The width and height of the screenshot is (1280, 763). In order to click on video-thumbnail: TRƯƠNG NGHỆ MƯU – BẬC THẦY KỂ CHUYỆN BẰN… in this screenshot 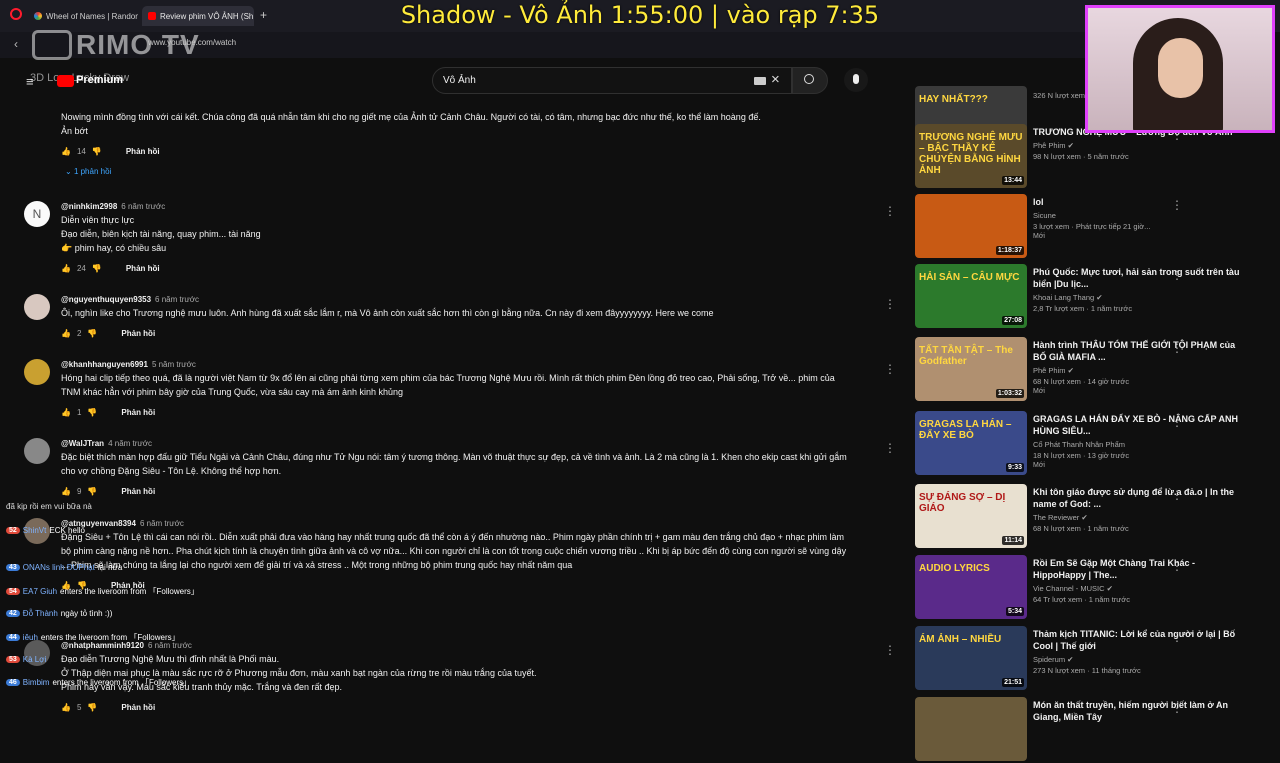, I will do `click(971, 156)`.